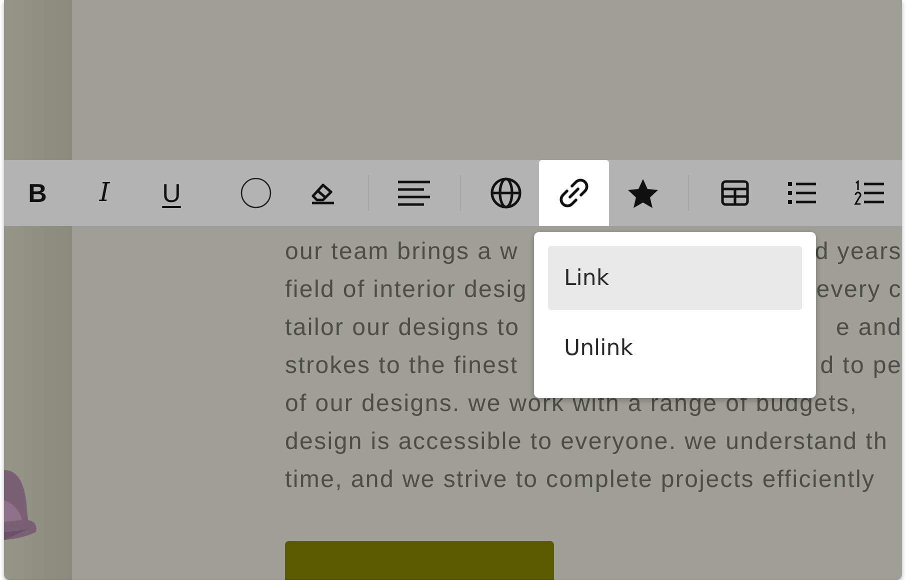 This screenshot has width=906, height=588. Describe the element at coordinates (642, 193) in the screenshot. I see `star-icon` at that location.